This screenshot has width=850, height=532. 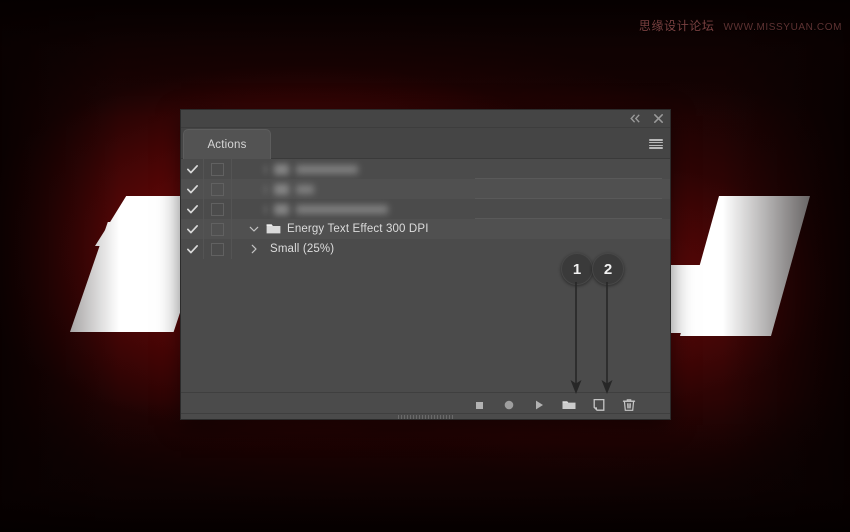 I want to click on panel-tab-row: Actions, so click(x=425, y=143).